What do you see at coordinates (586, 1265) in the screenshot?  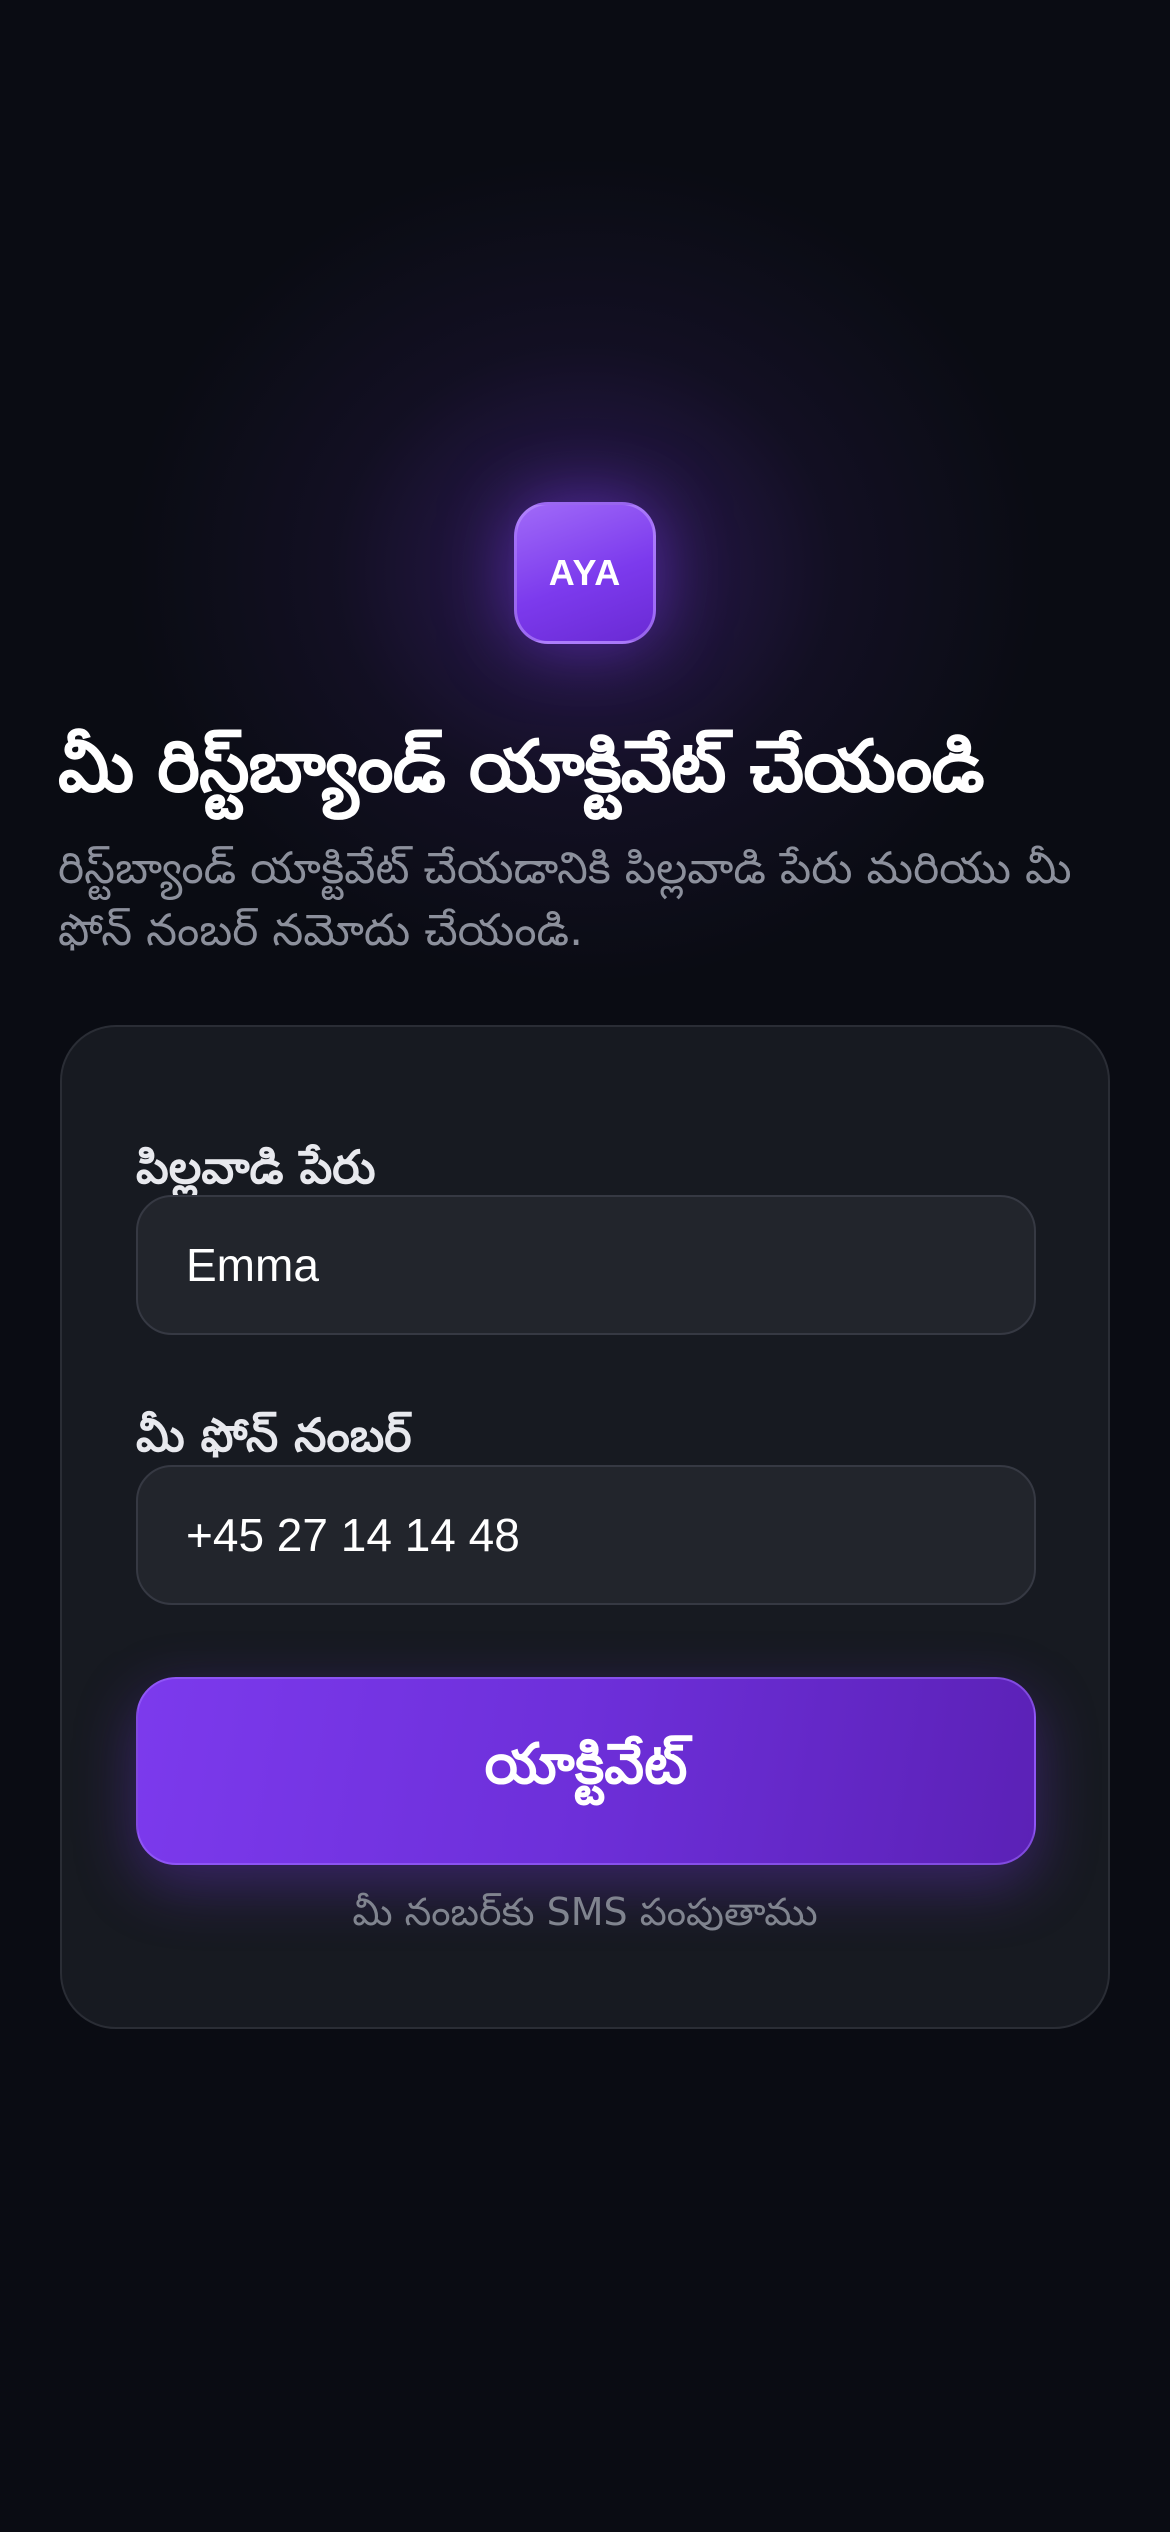 I see `child-name-input` at bounding box center [586, 1265].